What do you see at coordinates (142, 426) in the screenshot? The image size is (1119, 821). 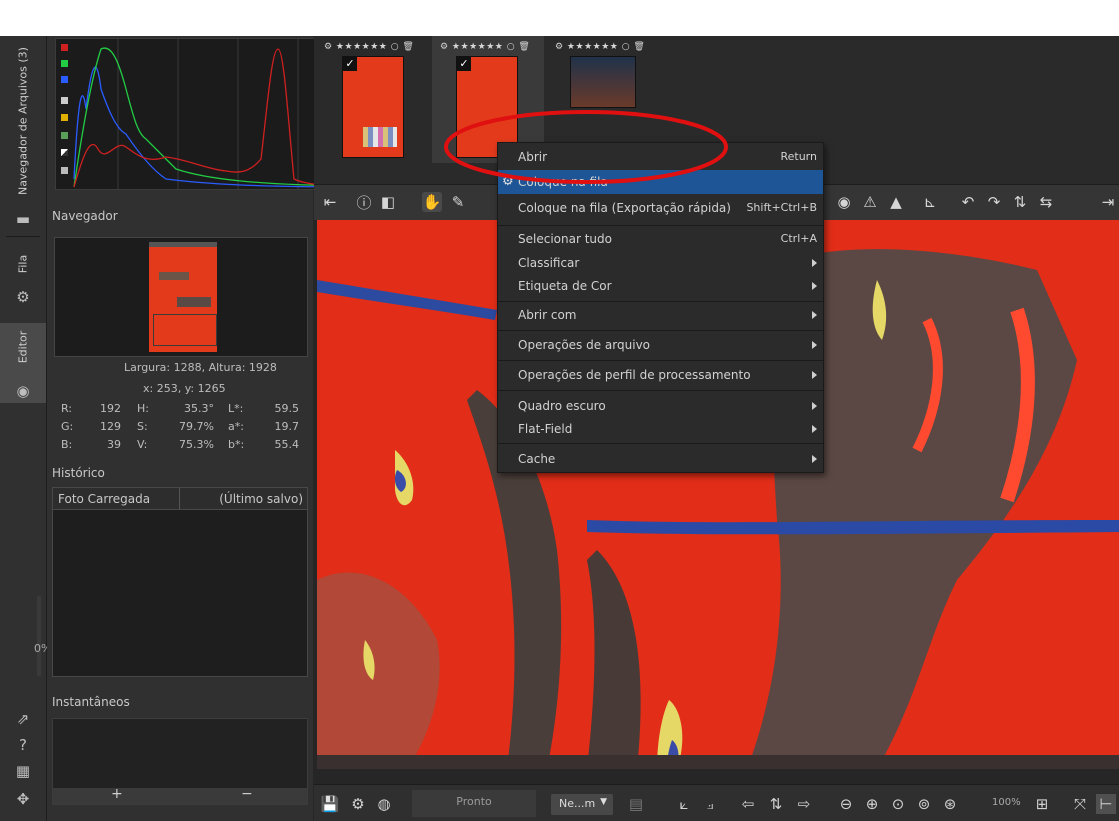 I see `s-label: S:` at bounding box center [142, 426].